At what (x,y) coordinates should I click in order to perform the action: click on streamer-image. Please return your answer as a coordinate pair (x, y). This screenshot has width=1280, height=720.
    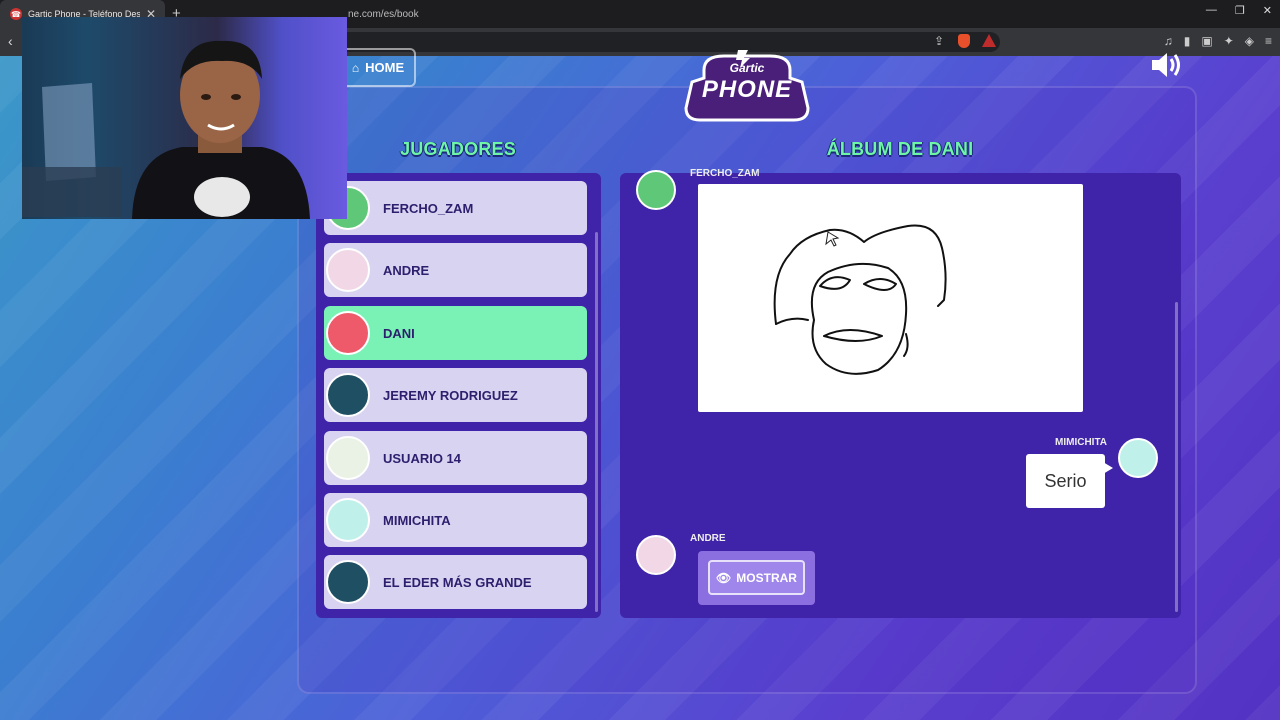
    Looking at the image, I should click on (166, 129).